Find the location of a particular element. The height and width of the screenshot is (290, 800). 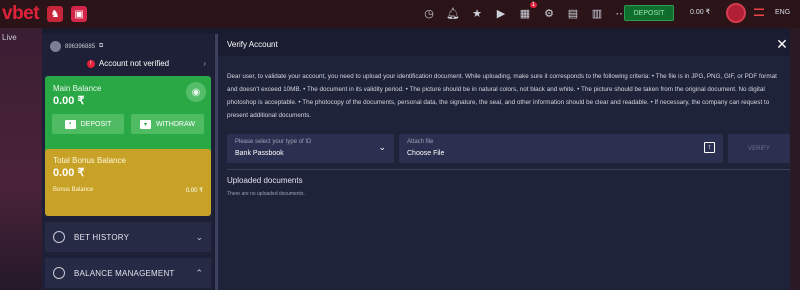

video-icon: ▶ is located at coordinates (501, 13).